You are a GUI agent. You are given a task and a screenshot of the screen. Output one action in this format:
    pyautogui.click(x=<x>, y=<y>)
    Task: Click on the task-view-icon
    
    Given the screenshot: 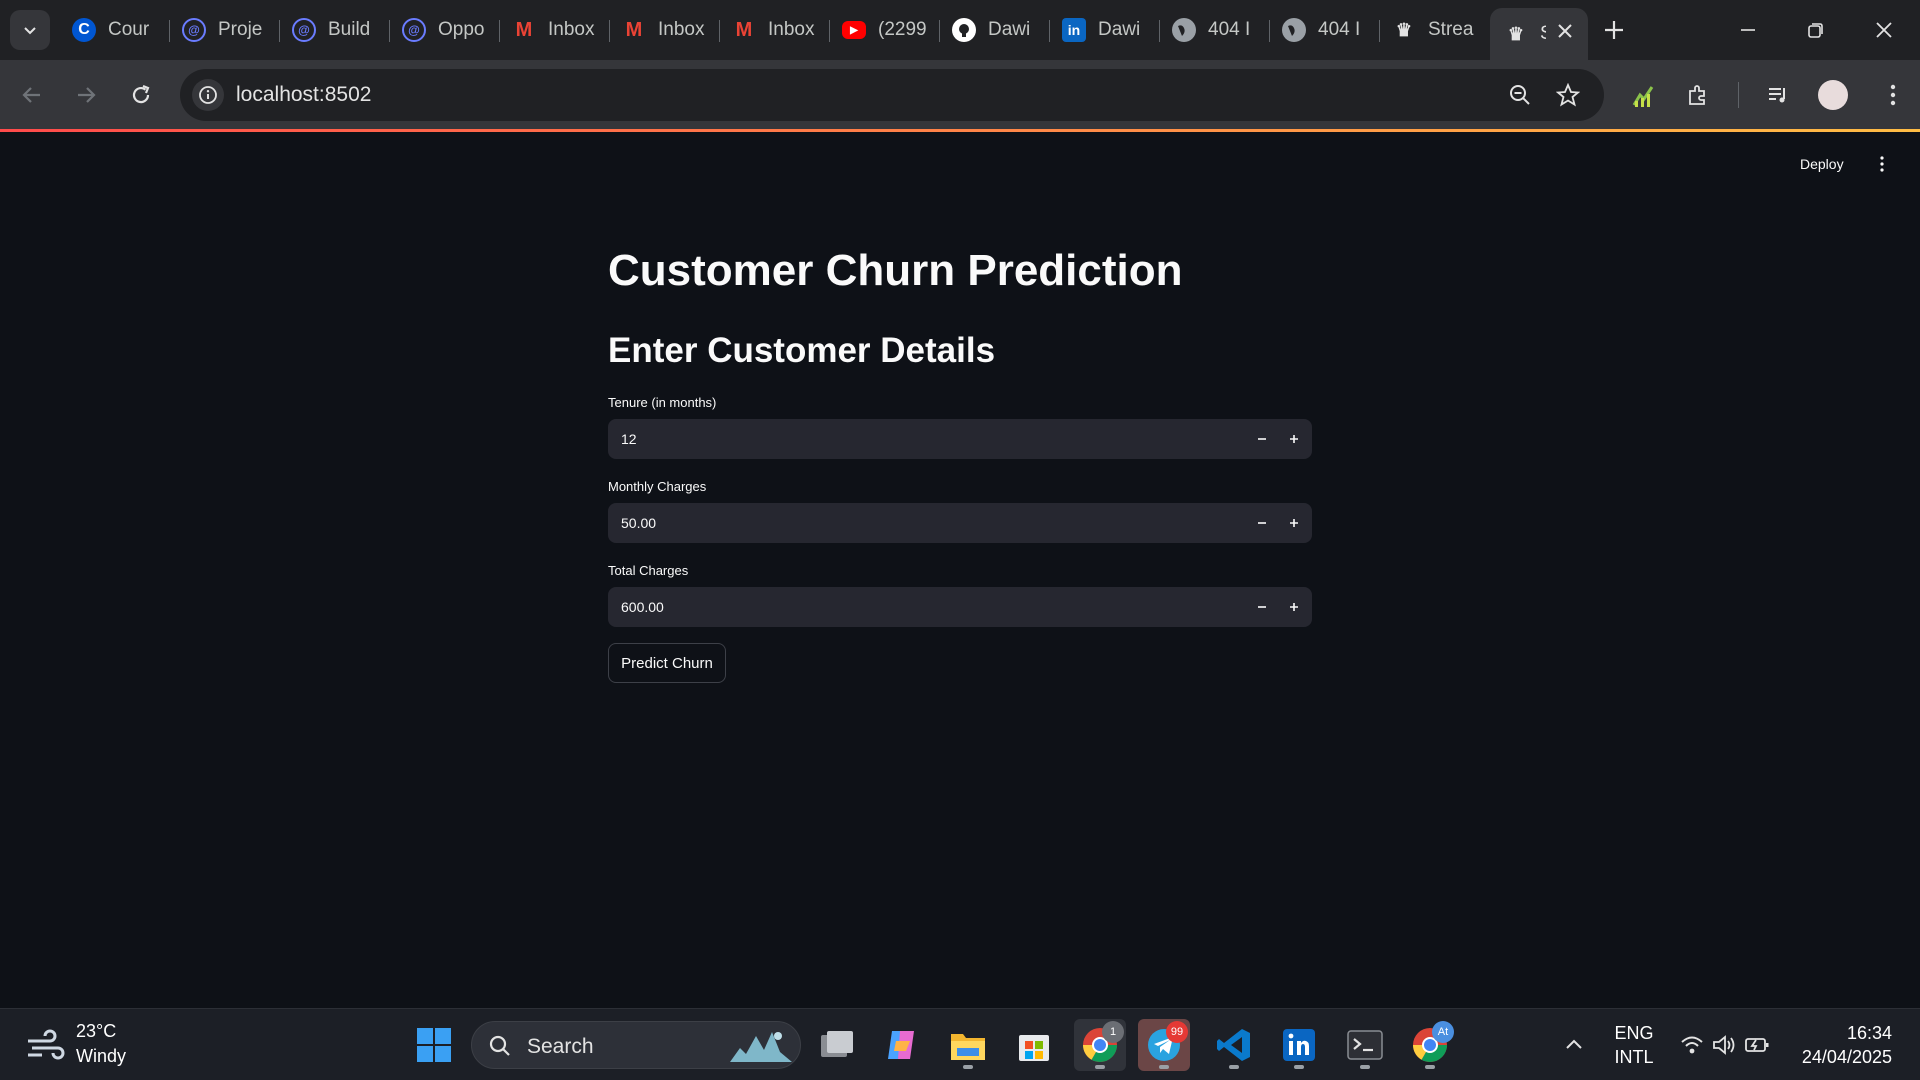 What is the action you would take?
    pyautogui.click(x=837, y=1044)
    